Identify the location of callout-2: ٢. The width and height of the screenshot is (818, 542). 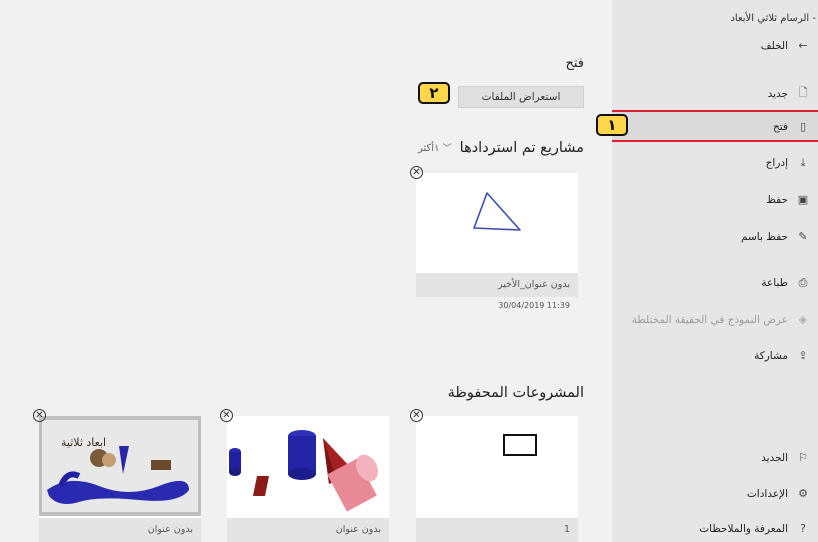
(434, 93).